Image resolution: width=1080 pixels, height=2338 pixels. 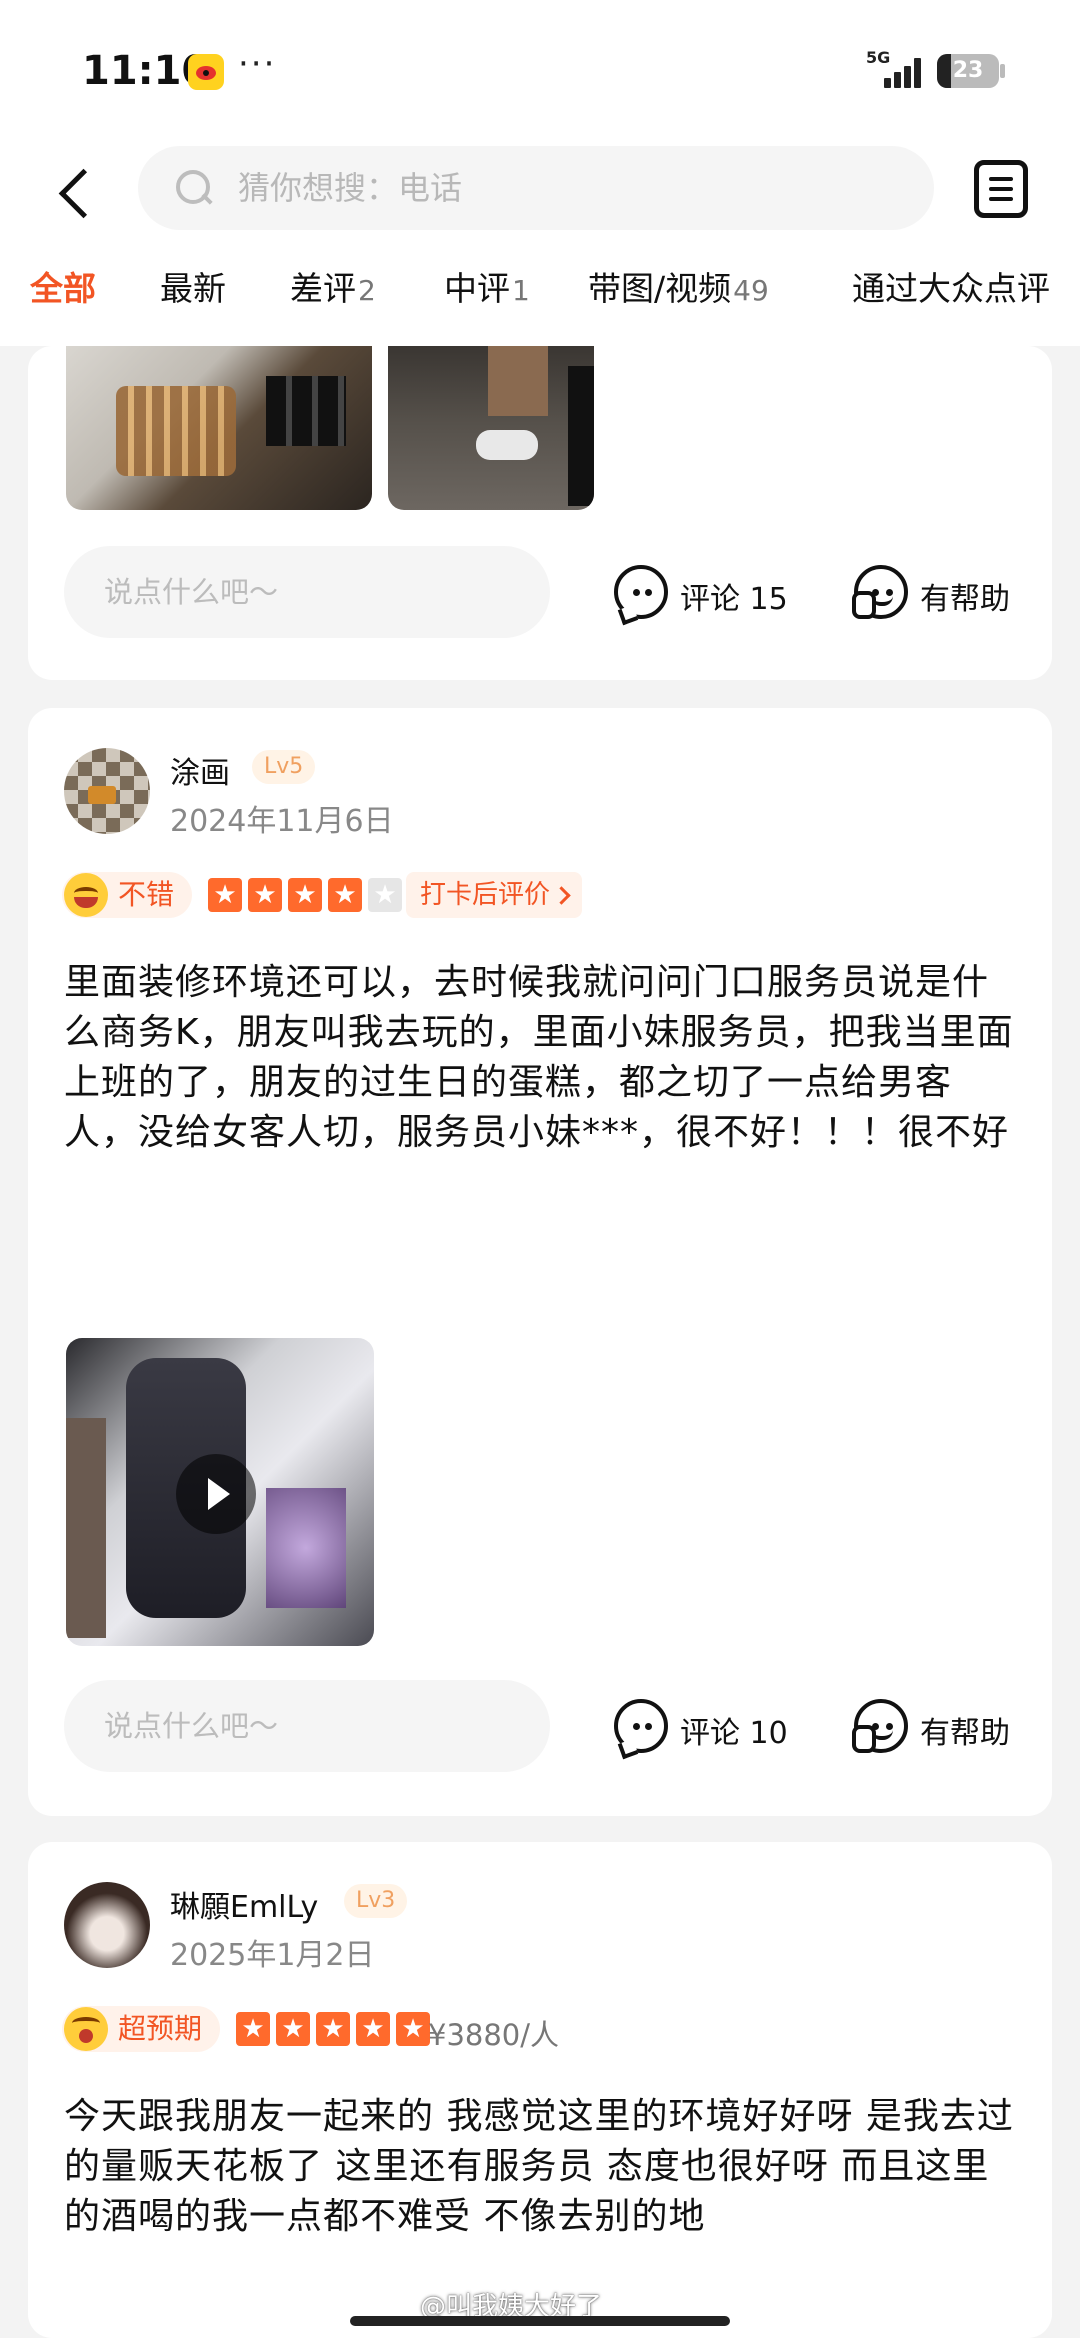 I want to click on level-badge: Lv5, so click(x=284, y=767).